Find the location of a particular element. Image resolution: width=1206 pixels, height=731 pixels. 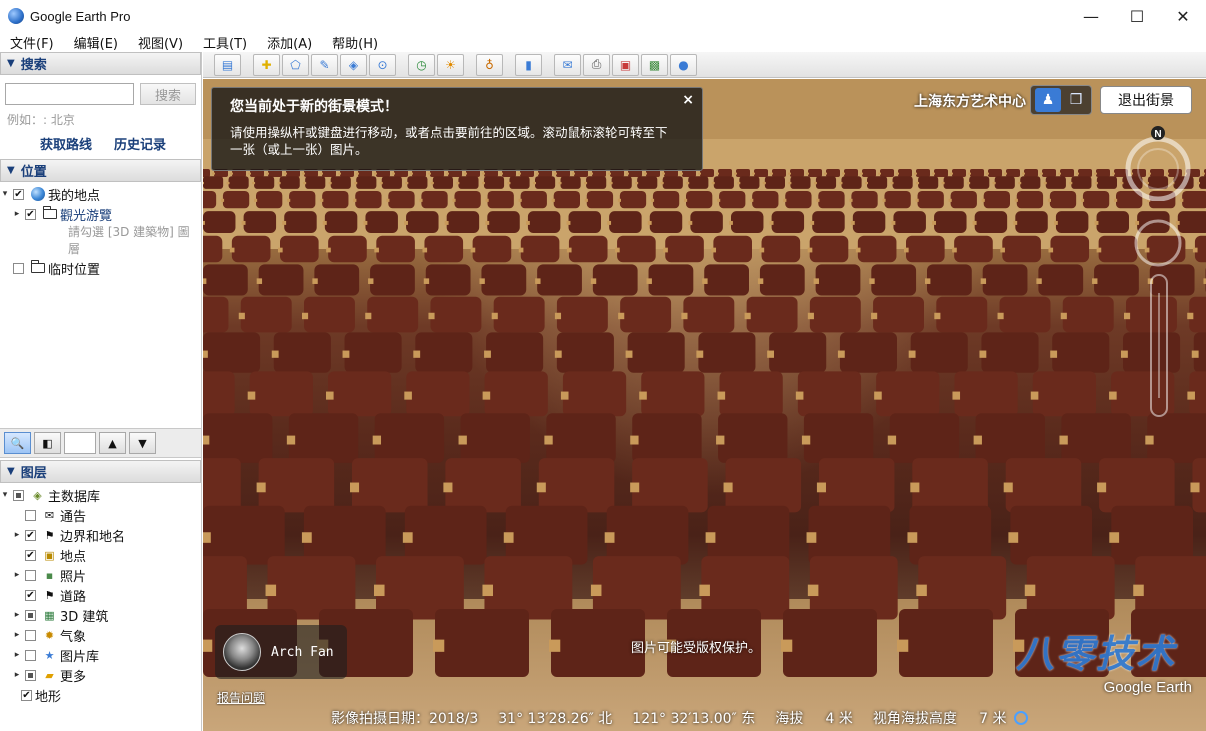

toggle-panel-button: ◧ is located at coordinates (47, 443).